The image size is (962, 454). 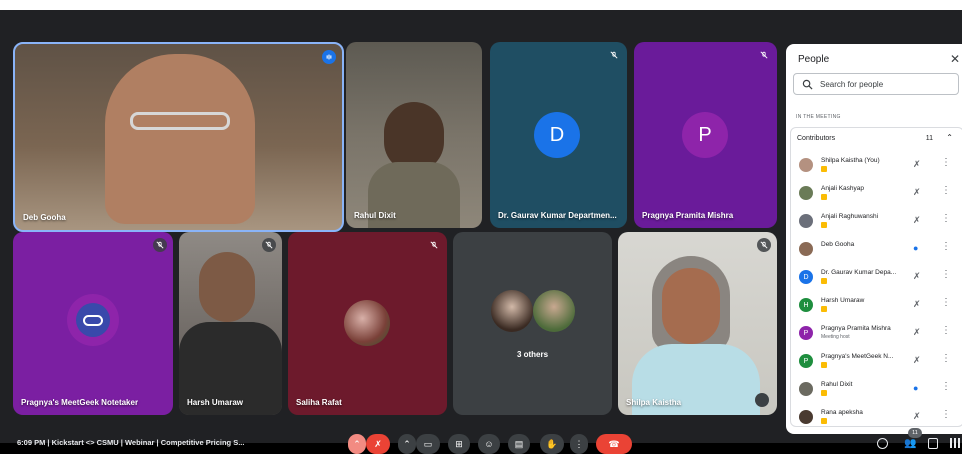 I want to click on participant-row: P Pragnya's MeetGeek N... ✗ ⋮, so click(x=879, y=363).